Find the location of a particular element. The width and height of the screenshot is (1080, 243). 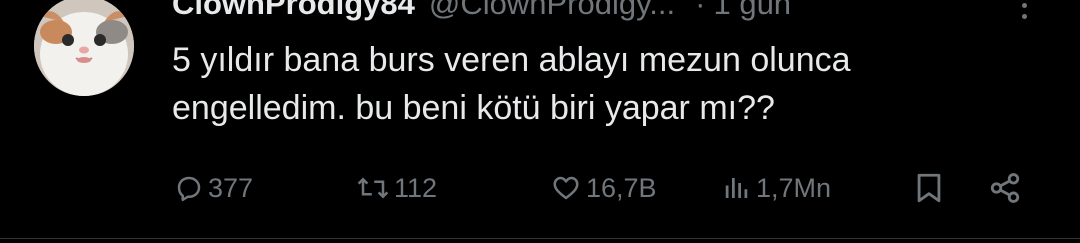

reply-button: 377 is located at coordinates (213, 188).